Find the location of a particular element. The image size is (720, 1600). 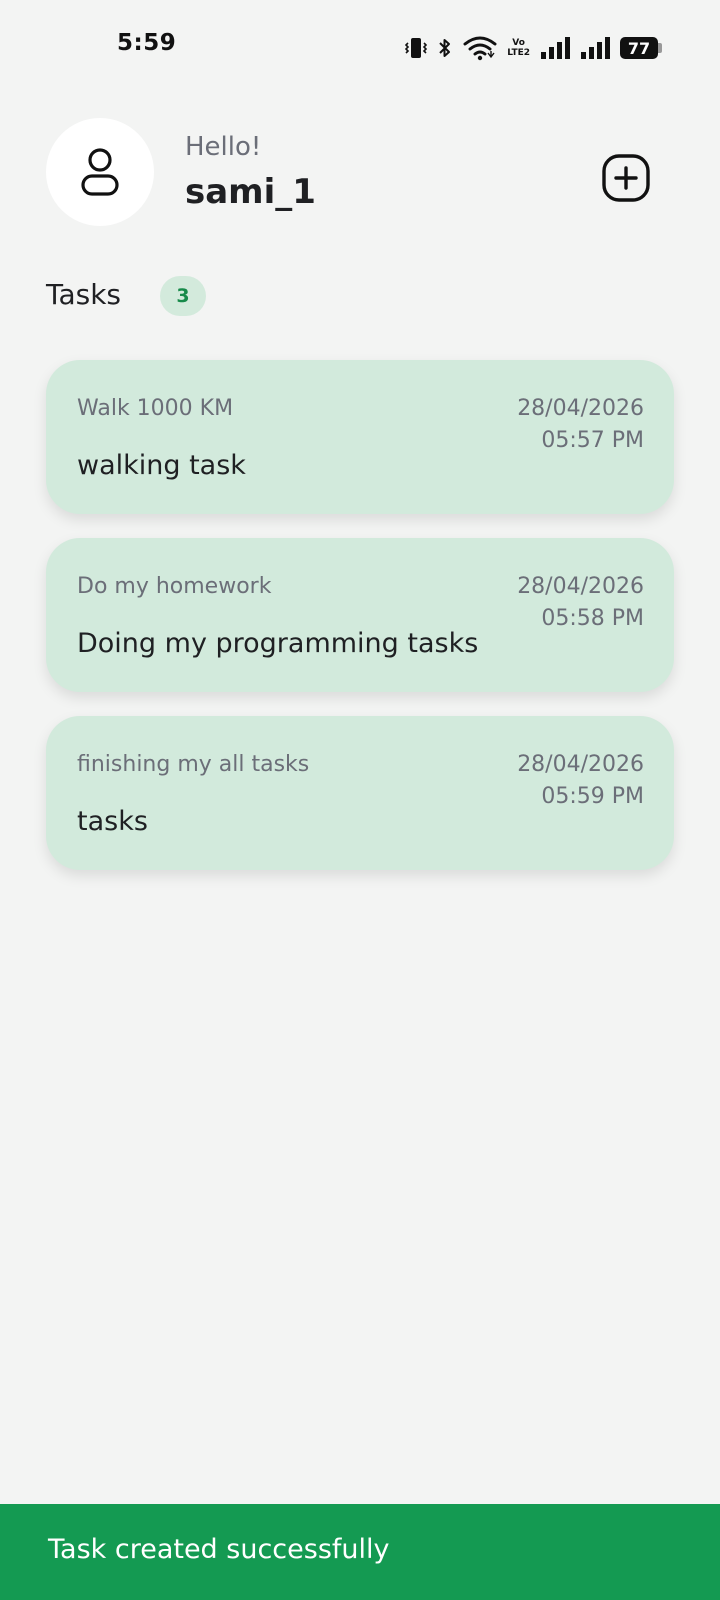

vibrate-icon is located at coordinates (416, 48).